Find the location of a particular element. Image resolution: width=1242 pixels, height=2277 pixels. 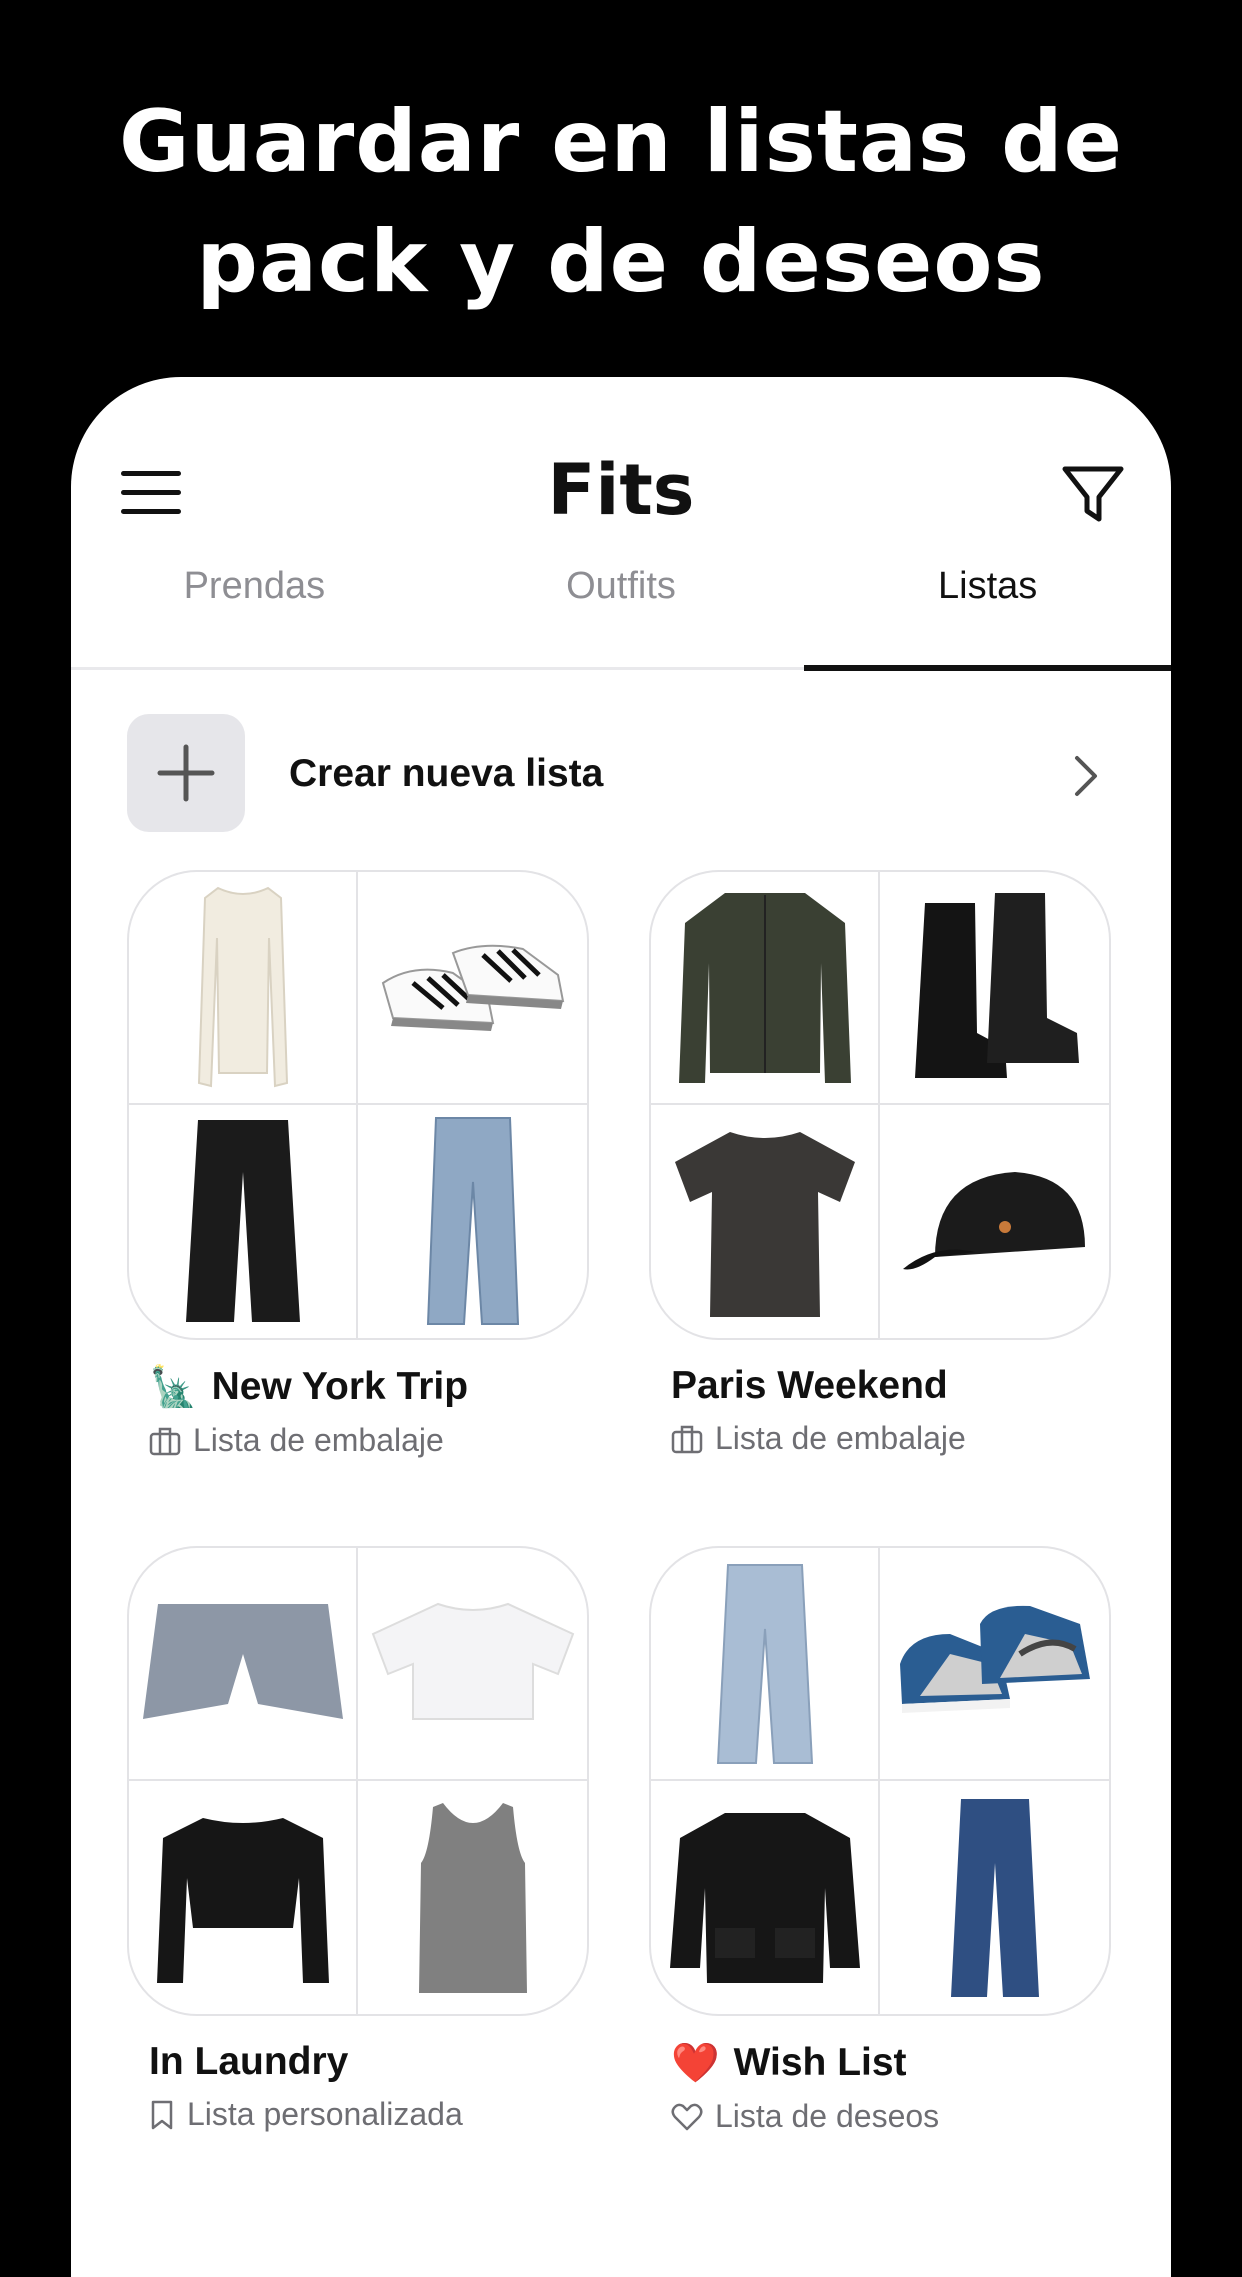

list-type: Lista personalizada is located at coordinates (371, 2114).